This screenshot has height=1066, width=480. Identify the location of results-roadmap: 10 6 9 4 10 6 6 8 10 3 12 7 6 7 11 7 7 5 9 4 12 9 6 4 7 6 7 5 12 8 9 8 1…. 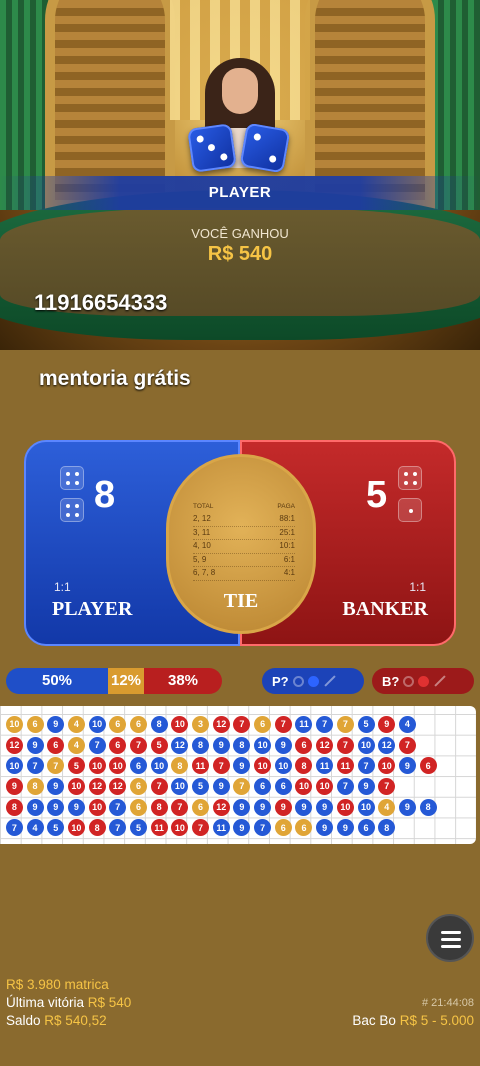
(238, 775).